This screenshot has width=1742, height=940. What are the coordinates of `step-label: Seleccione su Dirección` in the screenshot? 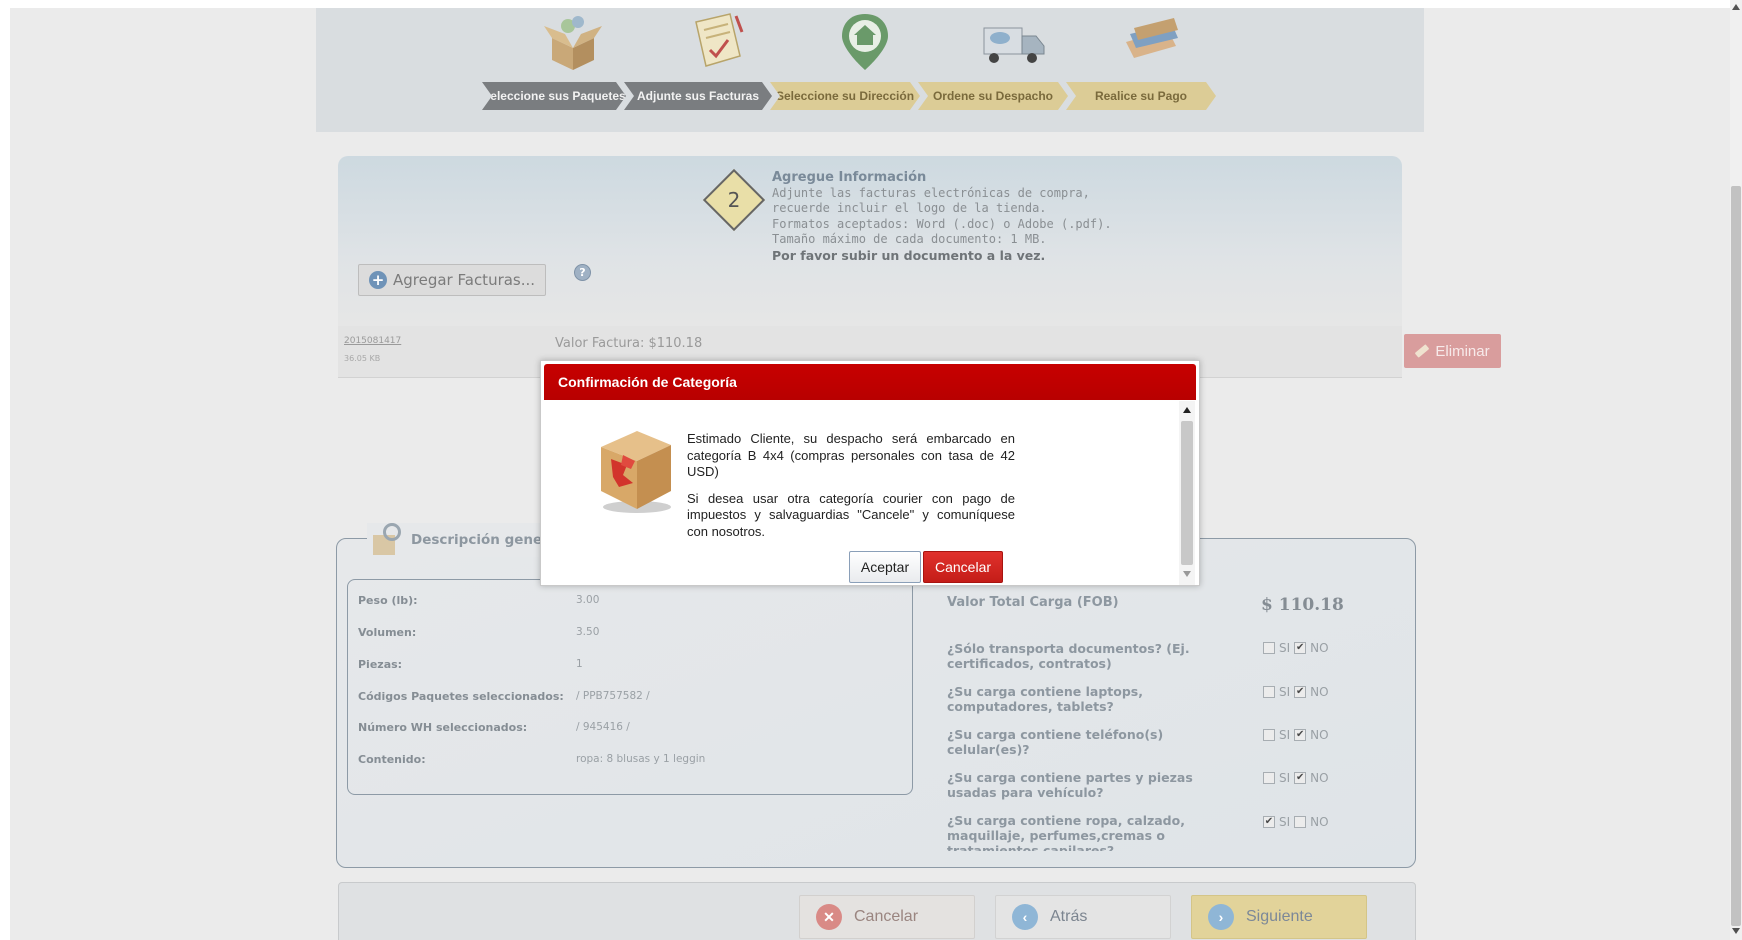 It's located at (845, 96).